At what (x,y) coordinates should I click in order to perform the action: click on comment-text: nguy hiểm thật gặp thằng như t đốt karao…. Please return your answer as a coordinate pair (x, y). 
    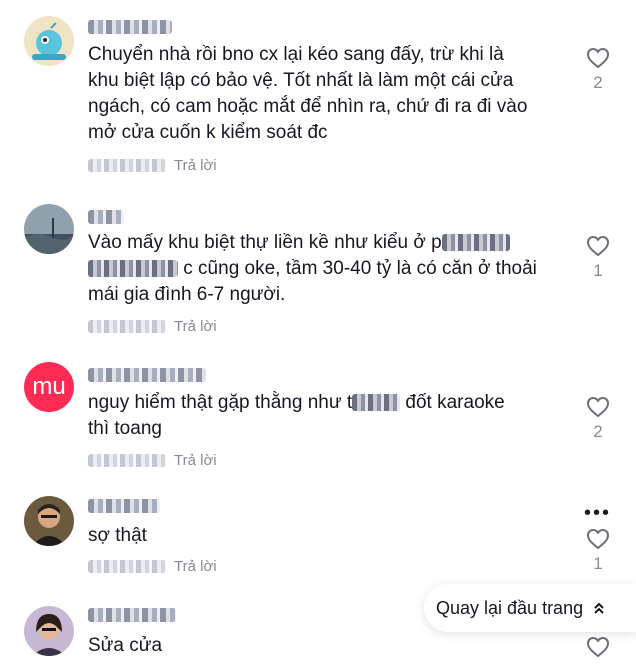
    Looking at the image, I should click on (328, 416).